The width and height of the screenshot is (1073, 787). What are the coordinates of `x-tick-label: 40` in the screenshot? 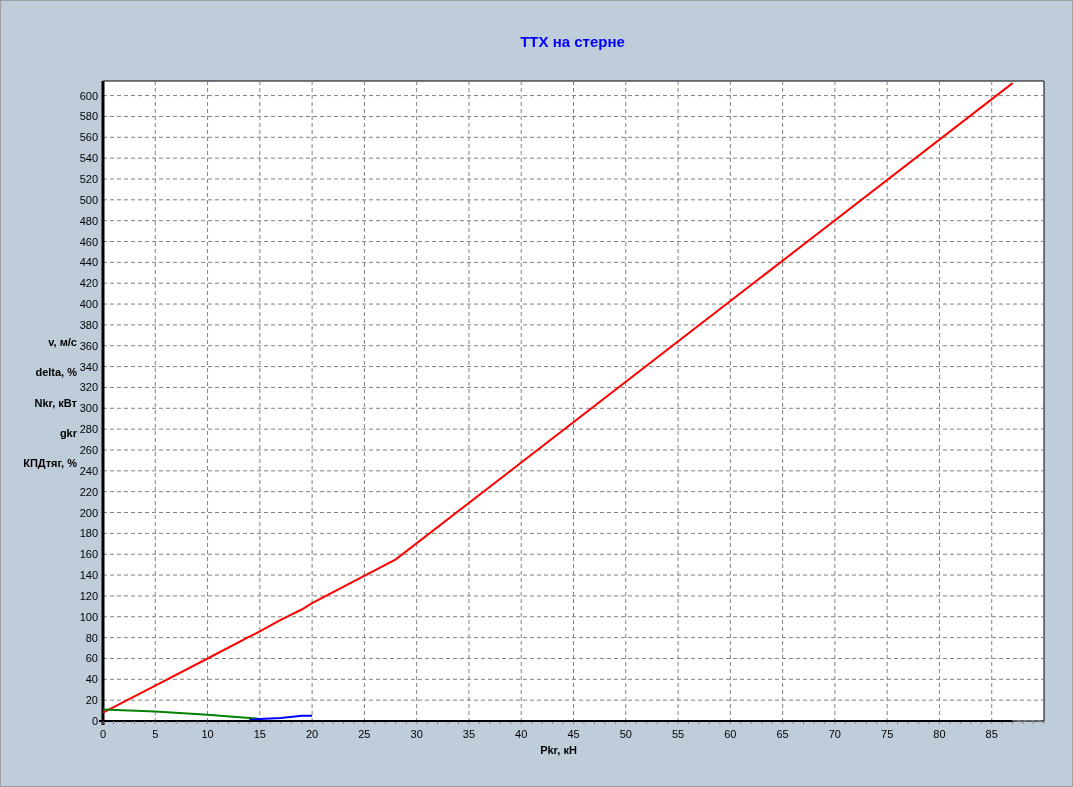 It's located at (521, 734).